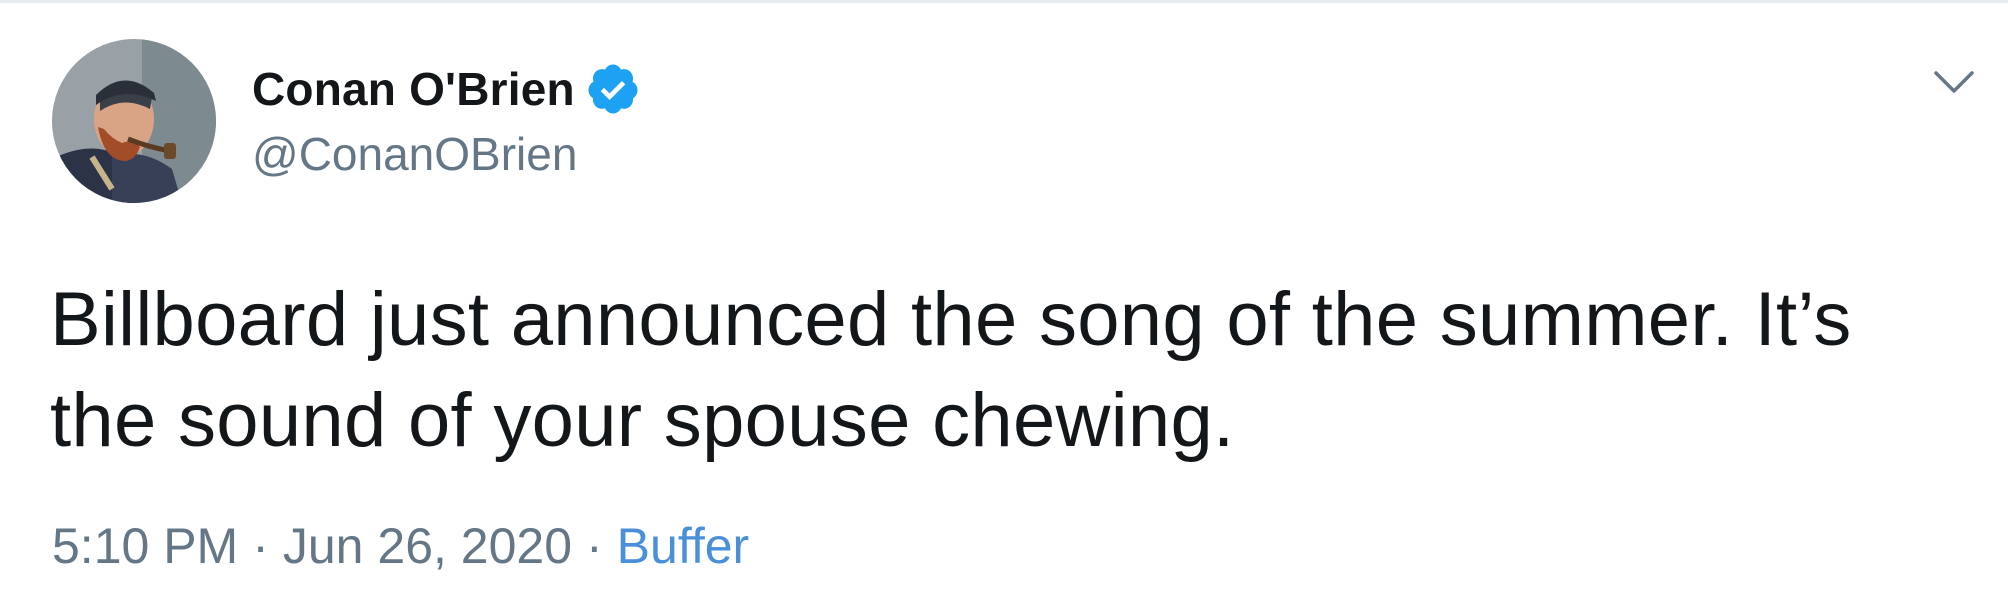 This screenshot has width=2008, height=614. I want to click on tweet-date: Jun 26, 2020, so click(427, 546).